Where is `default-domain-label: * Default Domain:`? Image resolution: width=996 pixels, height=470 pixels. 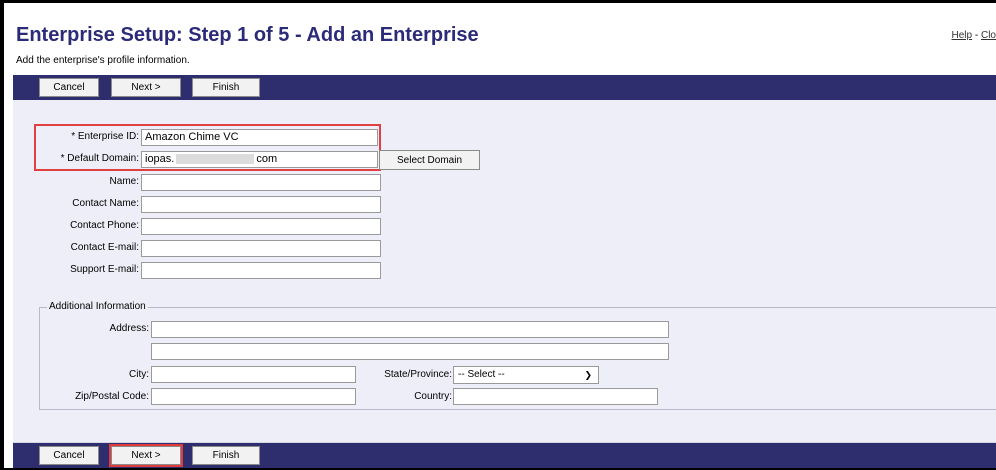
default-domain-label: * Default Domain: is located at coordinates (99, 158).